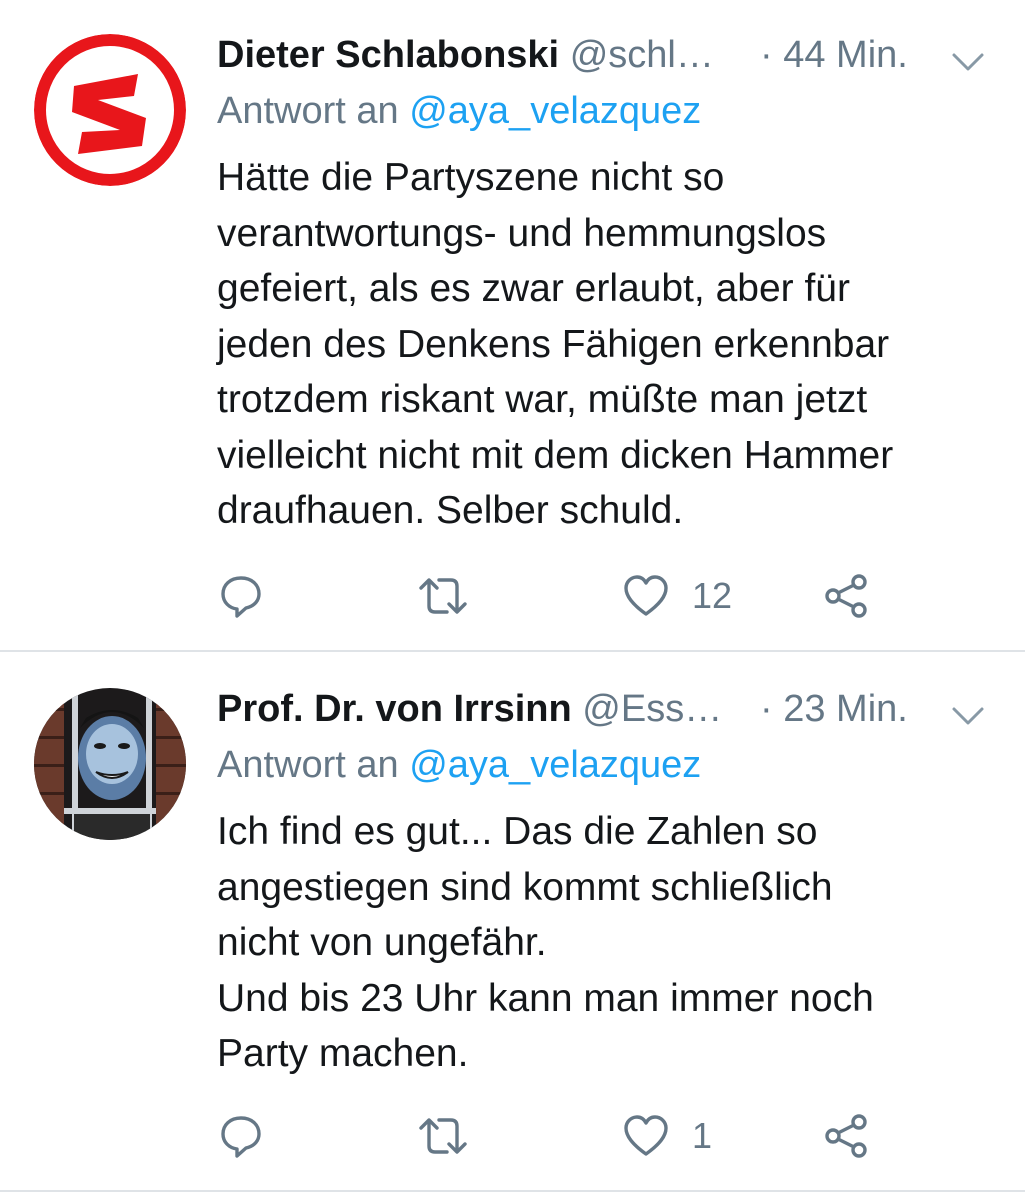 This screenshot has height=1200, width=1025. Describe the element at coordinates (567, 596) in the screenshot. I see `tweet-actions: 12` at that location.